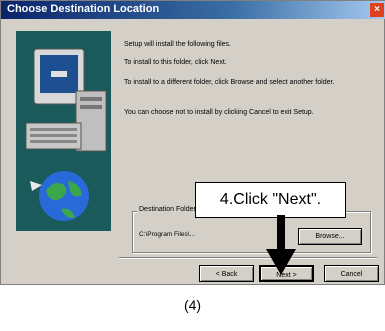  Describe the element at coordinates (175, 62) in the screenshot. I see `install-instruction-text: To install to this folder, click Next.` at that location.